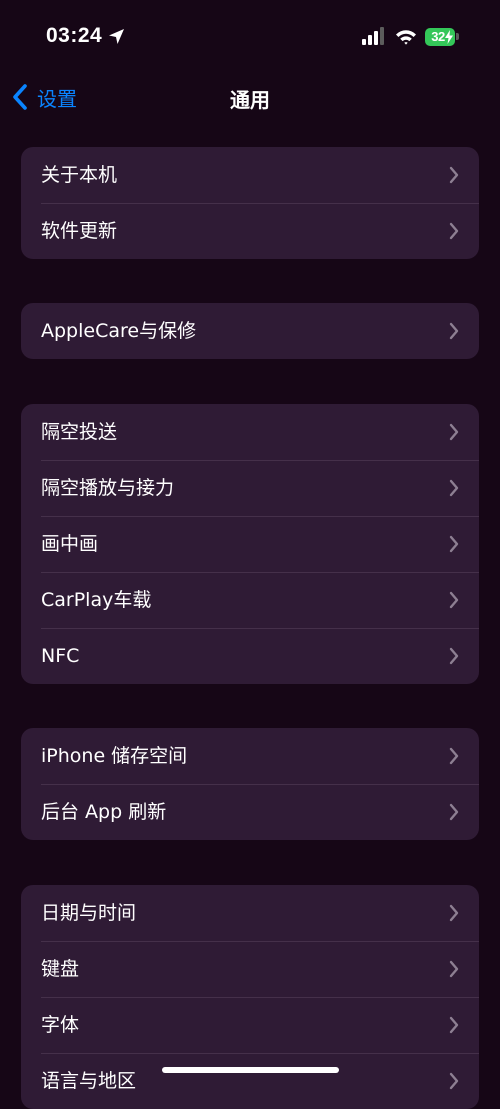 The image size is (500, 1109). I want to click on row-label: AppleCare与保修, so click(119, 331).